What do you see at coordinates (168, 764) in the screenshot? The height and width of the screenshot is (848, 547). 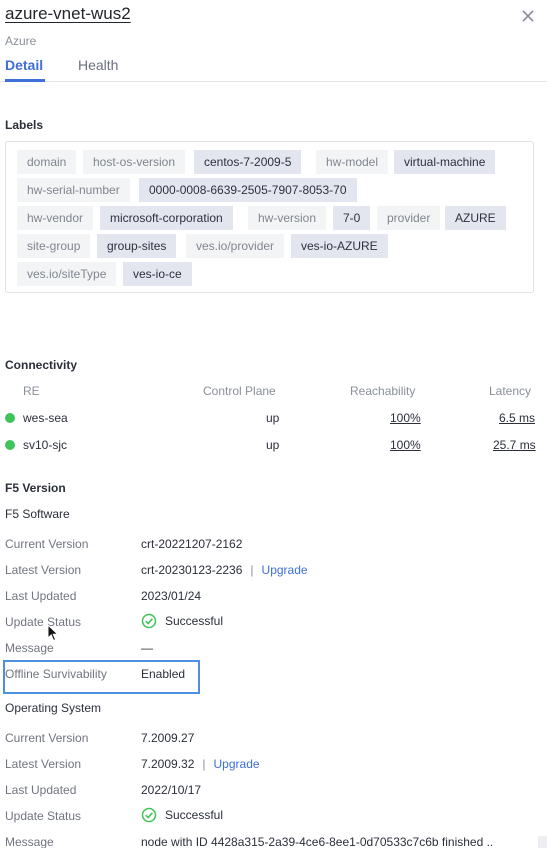 I see `os-latest-version: 7.2009.32` at bounding box center [168, 764].